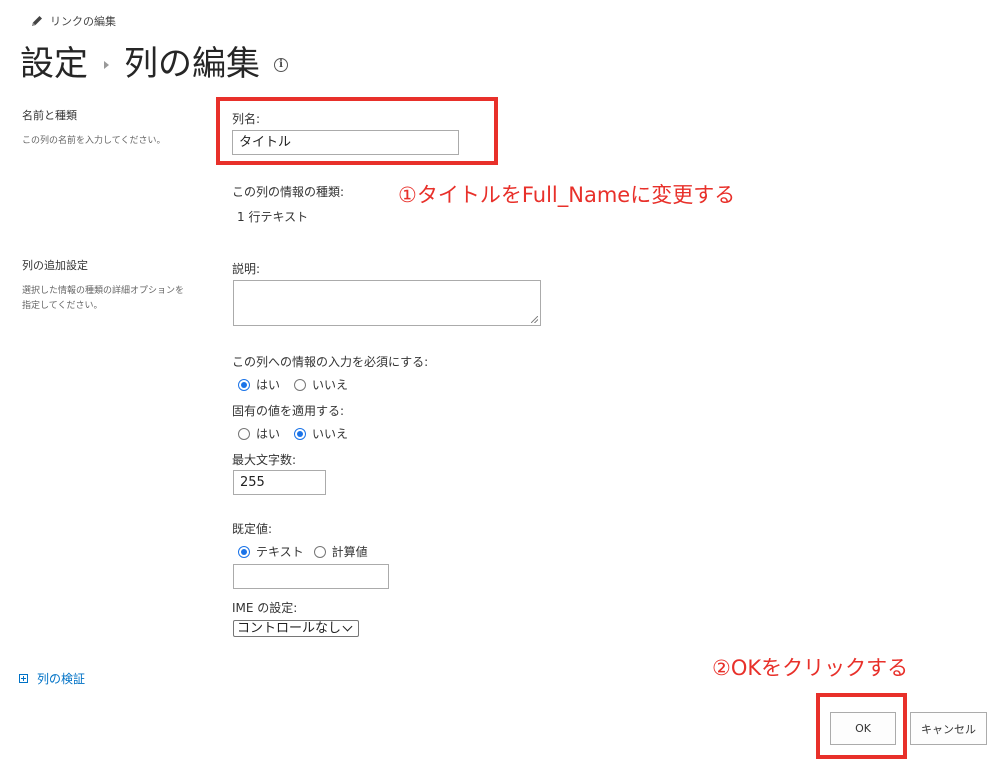 The width and height of the screenshot is (1003, 769). I want to click on info-icon: i, so click(281, 64).